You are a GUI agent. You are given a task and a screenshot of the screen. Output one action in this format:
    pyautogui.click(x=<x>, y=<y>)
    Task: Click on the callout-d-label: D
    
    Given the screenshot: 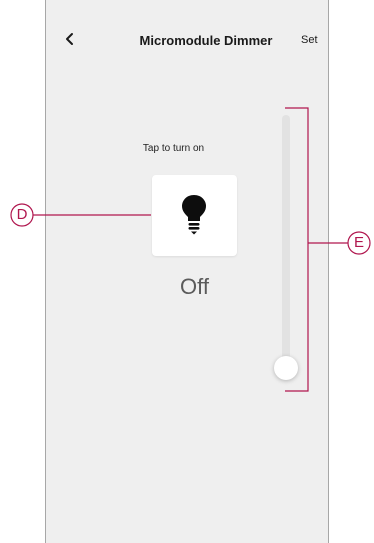 What is the action you would take?
    pyautogui.click(x=22, y=214)
    